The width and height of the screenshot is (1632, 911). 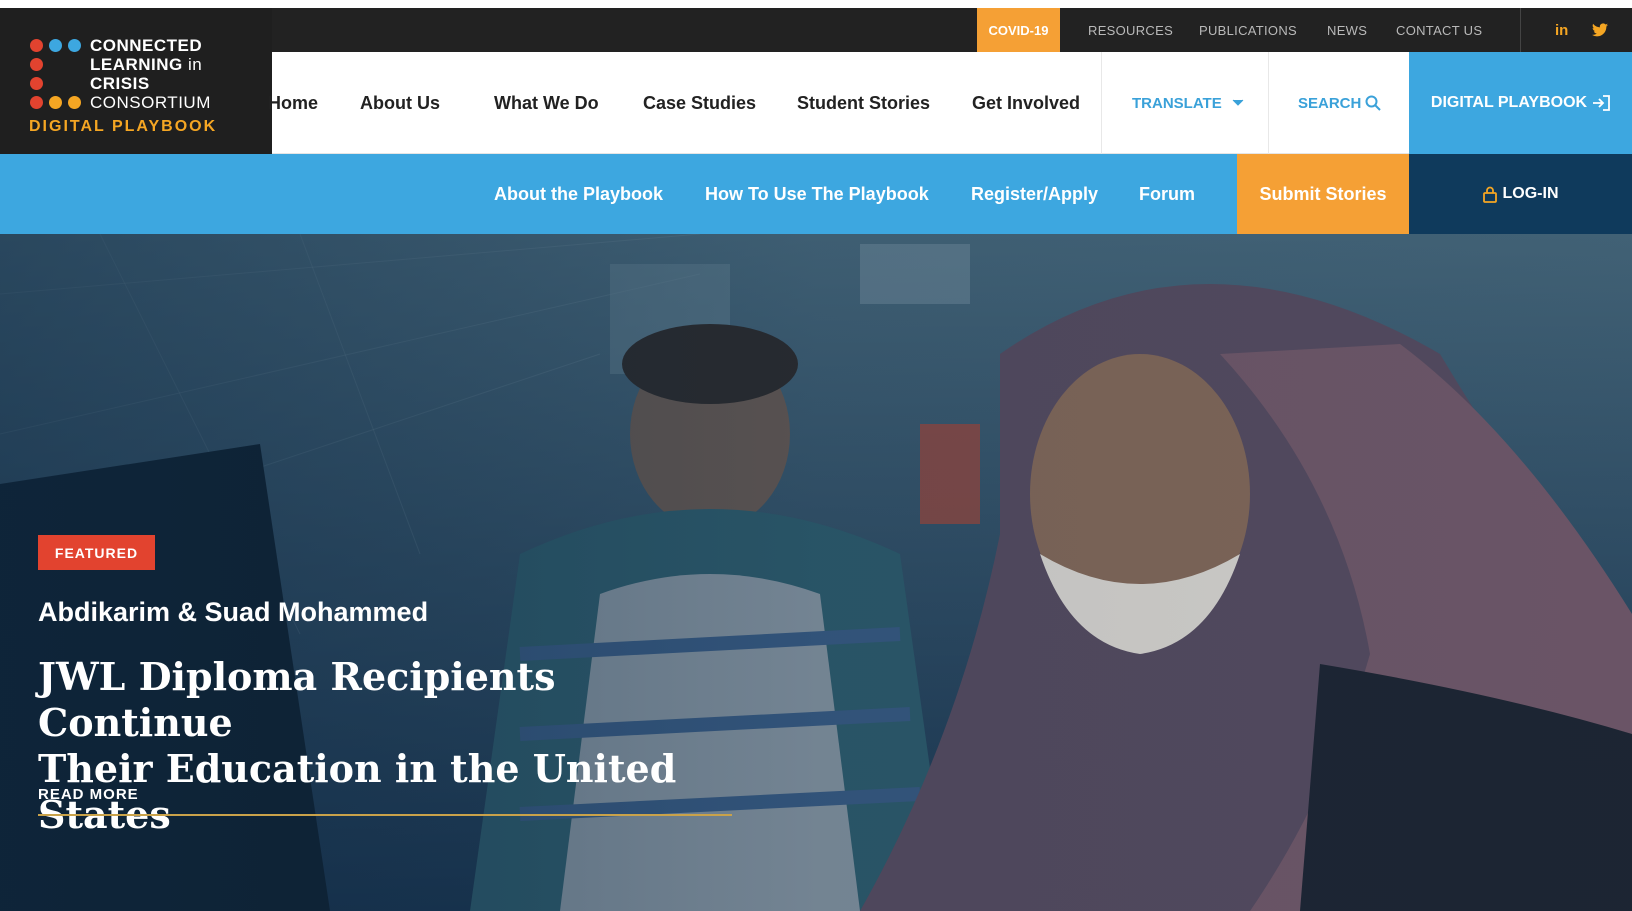 I want to click on logo-line-4: CONSORTIUM, so click(x=150, y=102).